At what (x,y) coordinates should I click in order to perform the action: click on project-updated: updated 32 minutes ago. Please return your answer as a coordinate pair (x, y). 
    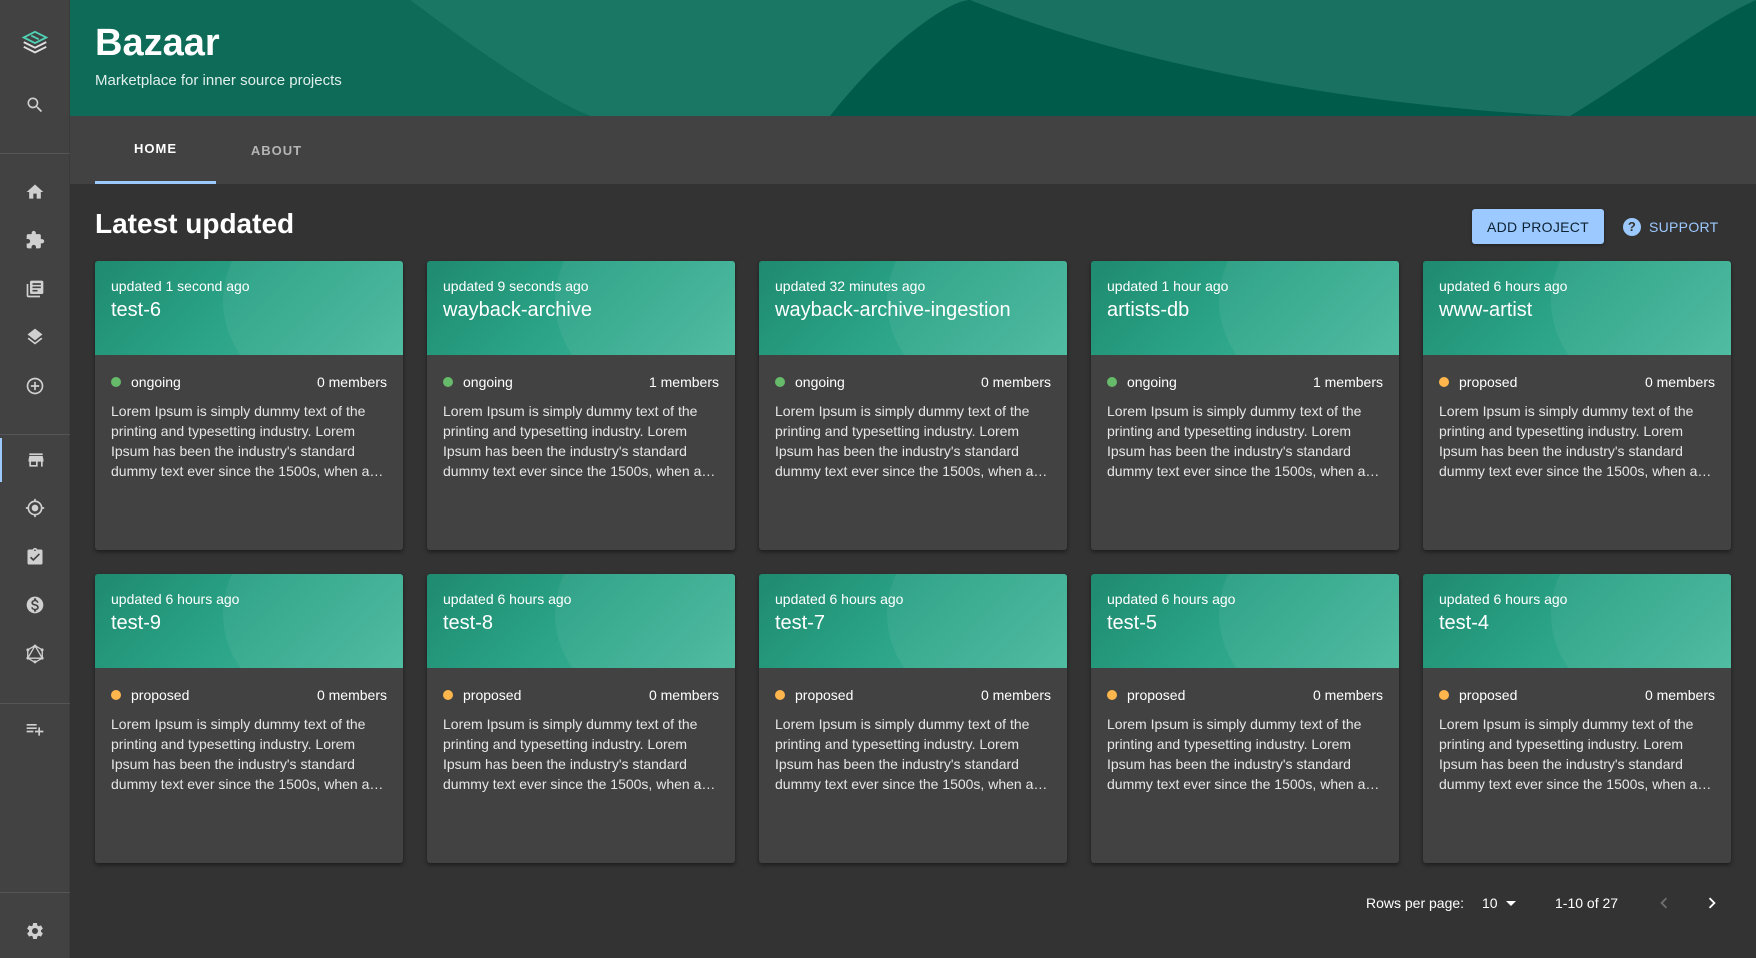
    Looking at the image, I should click on (850, 286).